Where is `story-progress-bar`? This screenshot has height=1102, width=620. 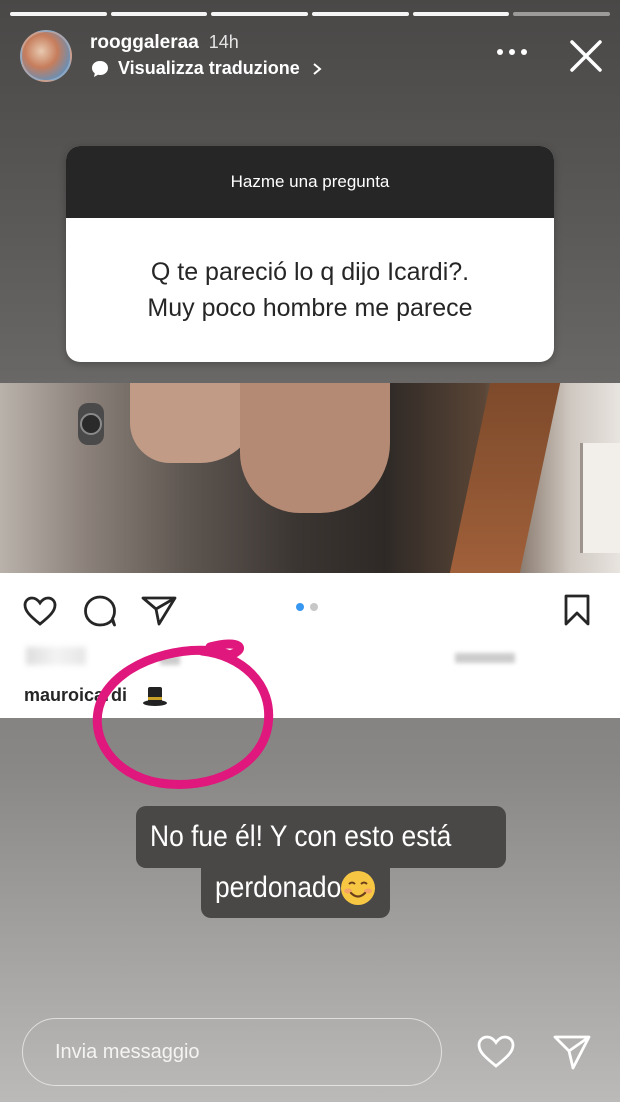 story-progress-bar is located at coordinates (310, 14).